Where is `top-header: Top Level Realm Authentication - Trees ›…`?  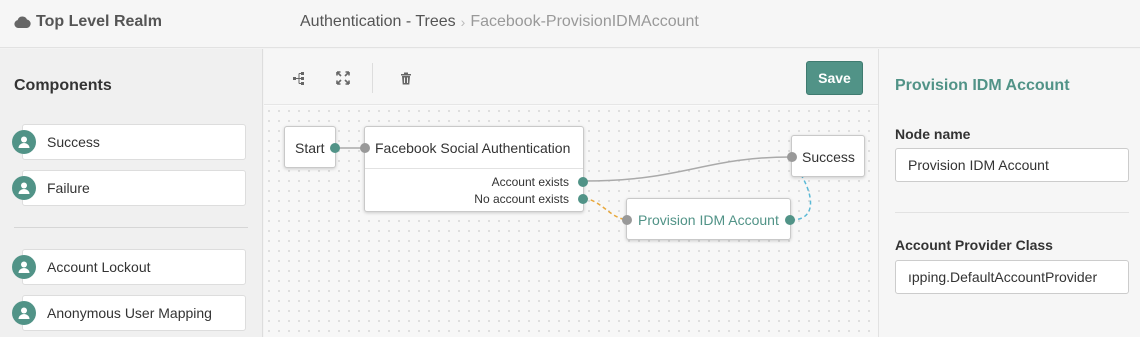
top-header: Top Level Realm Authentication - Trees ›… is located at coordinates (570, 24).